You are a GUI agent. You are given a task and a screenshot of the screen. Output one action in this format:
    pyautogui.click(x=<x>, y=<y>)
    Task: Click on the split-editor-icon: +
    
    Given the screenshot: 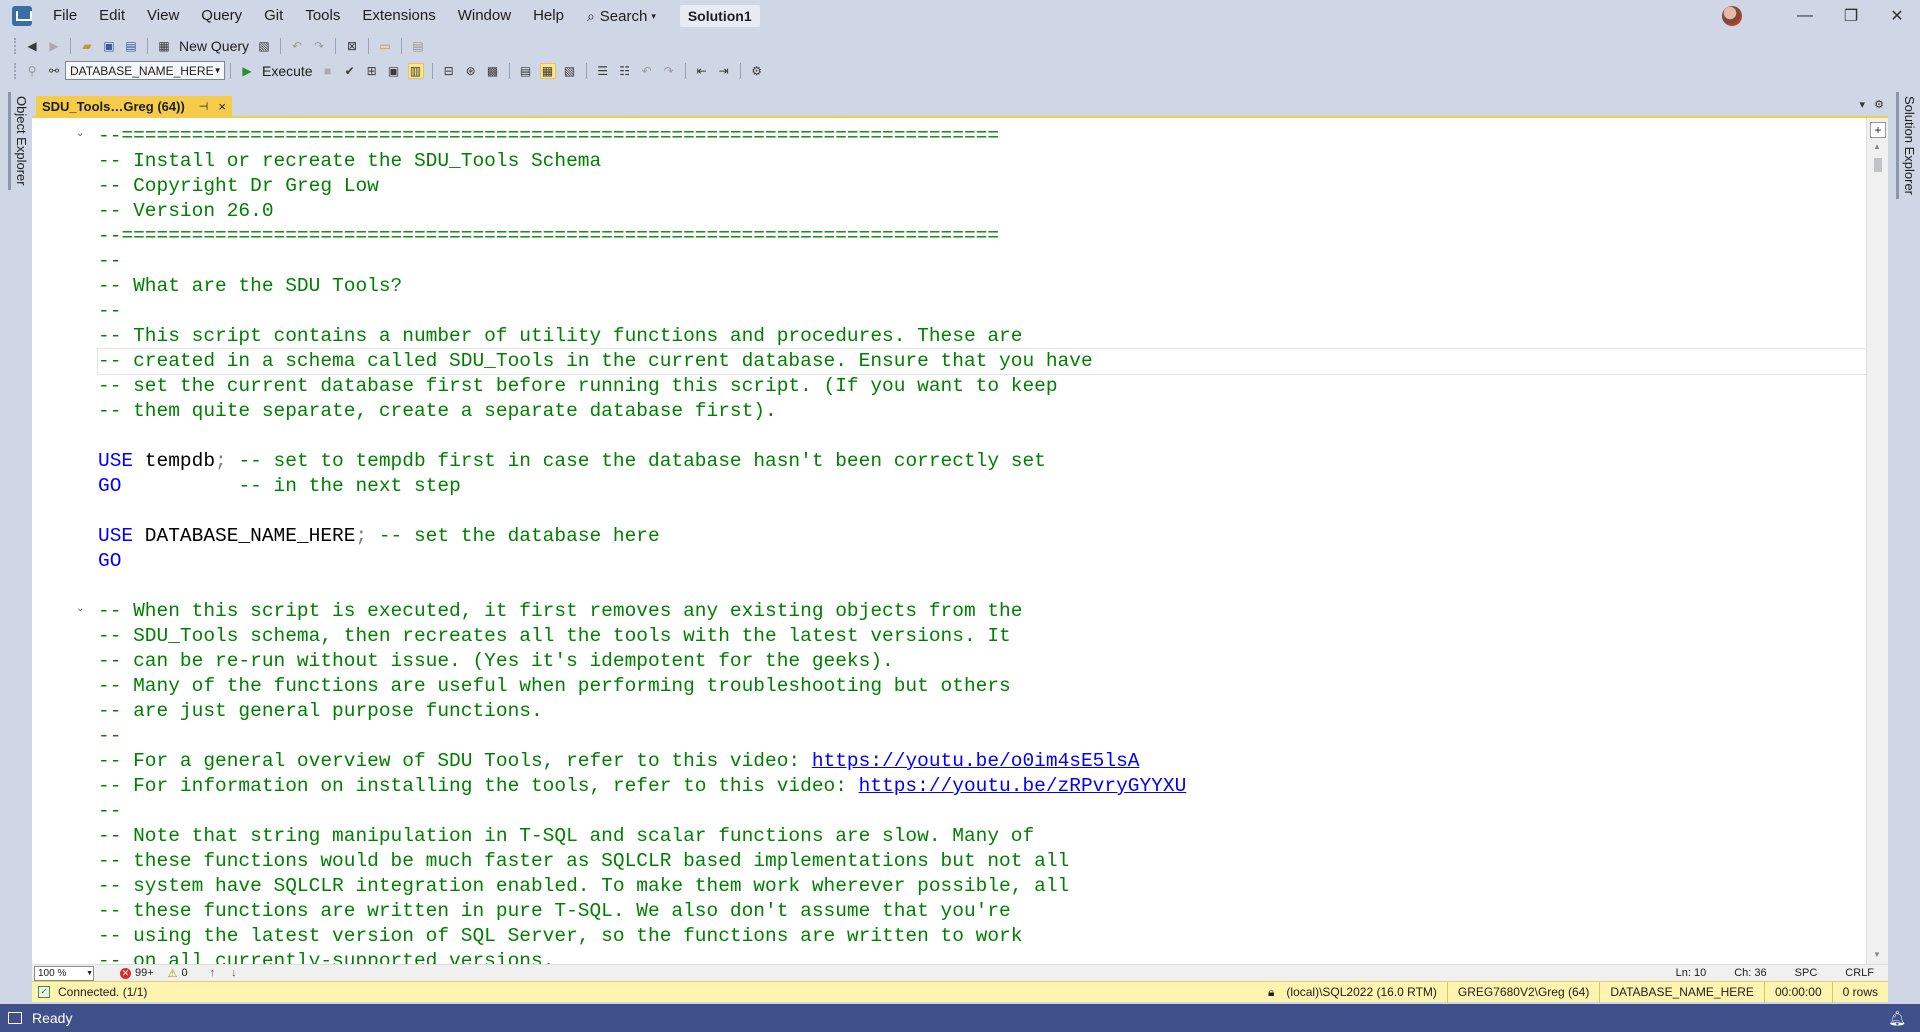 What is the action you would take?
    pyautogui.click(x=1878, y=130)
    